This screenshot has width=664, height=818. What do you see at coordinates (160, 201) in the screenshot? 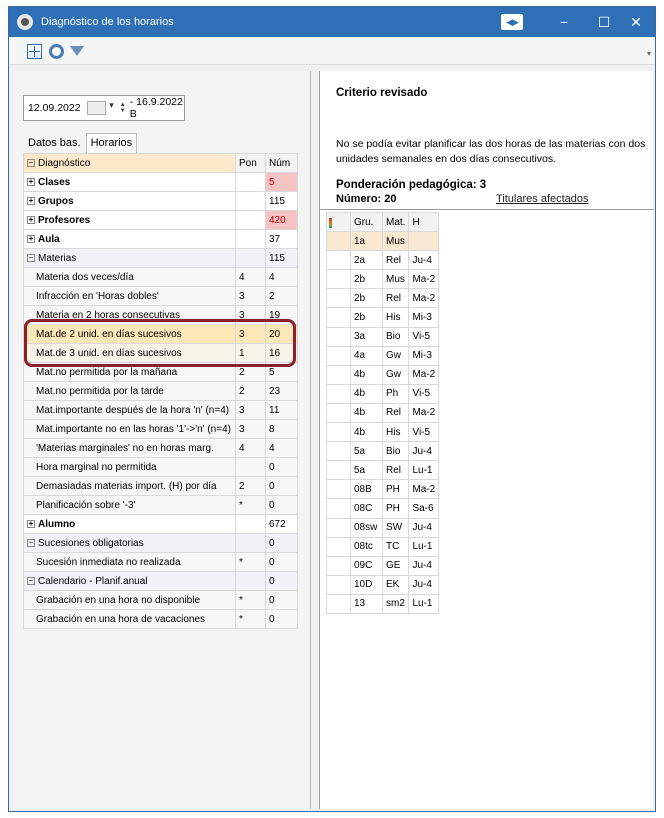
I see `table-row: + Grupos 115` at bounding box center [160, 201].